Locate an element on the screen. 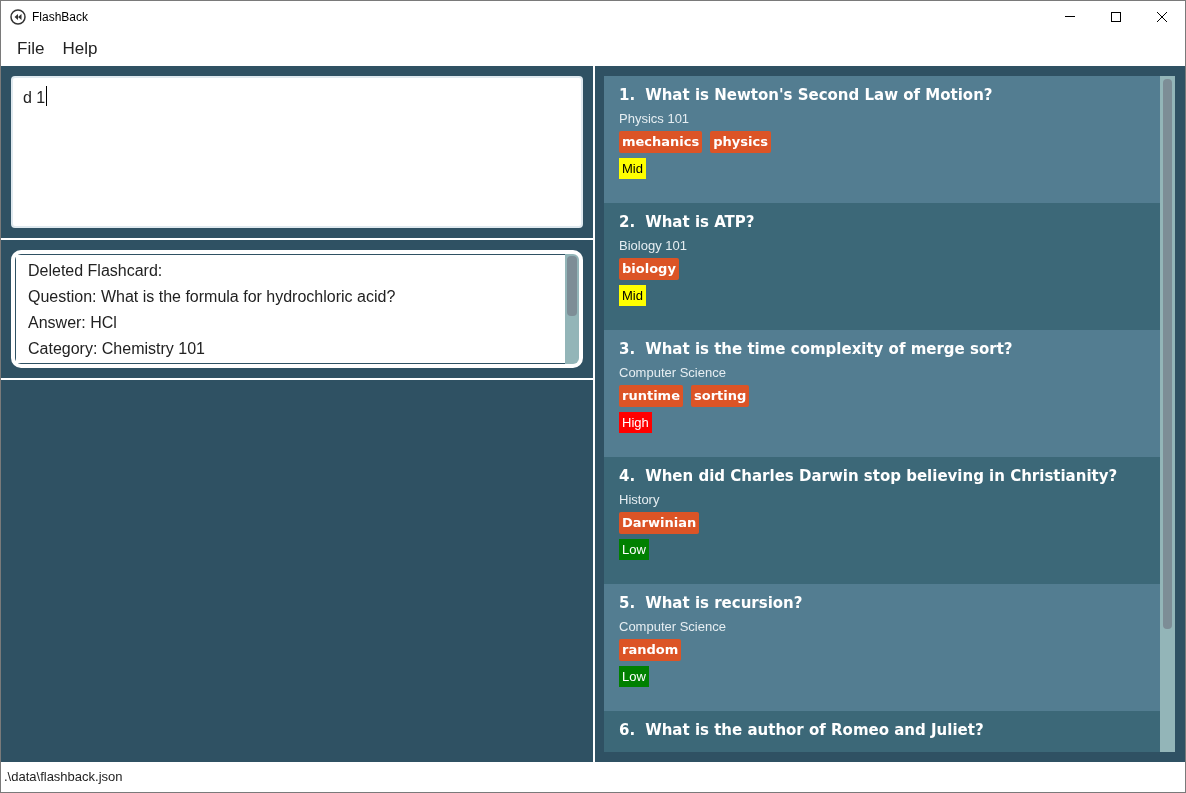 This screenshot has width=1186, height=793. card-number: 3. is located at coordinates (627, 349).